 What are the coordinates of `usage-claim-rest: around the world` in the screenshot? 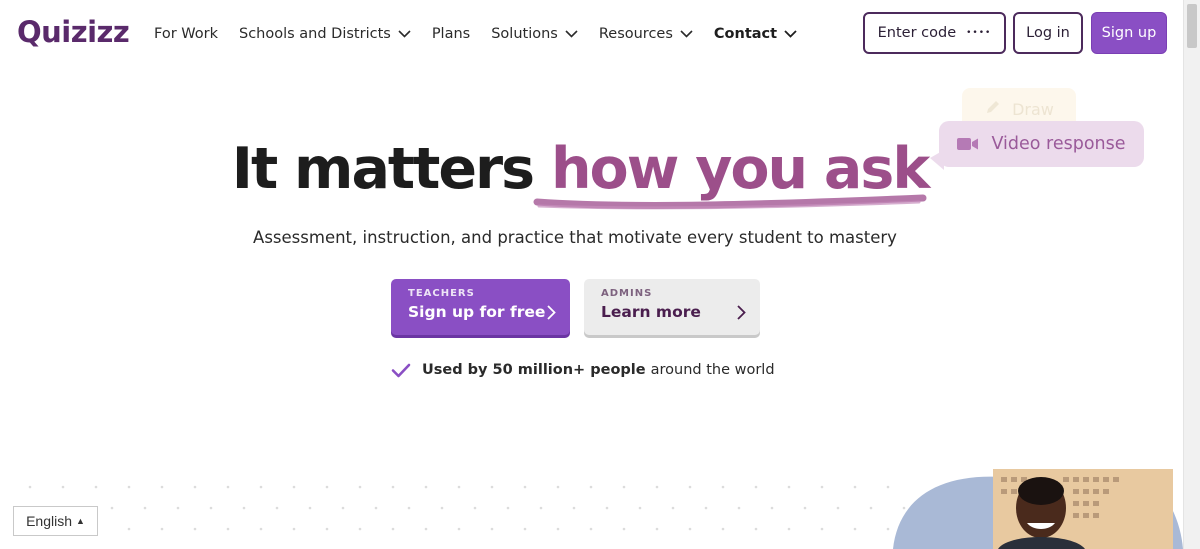 It's located at (712, 370).